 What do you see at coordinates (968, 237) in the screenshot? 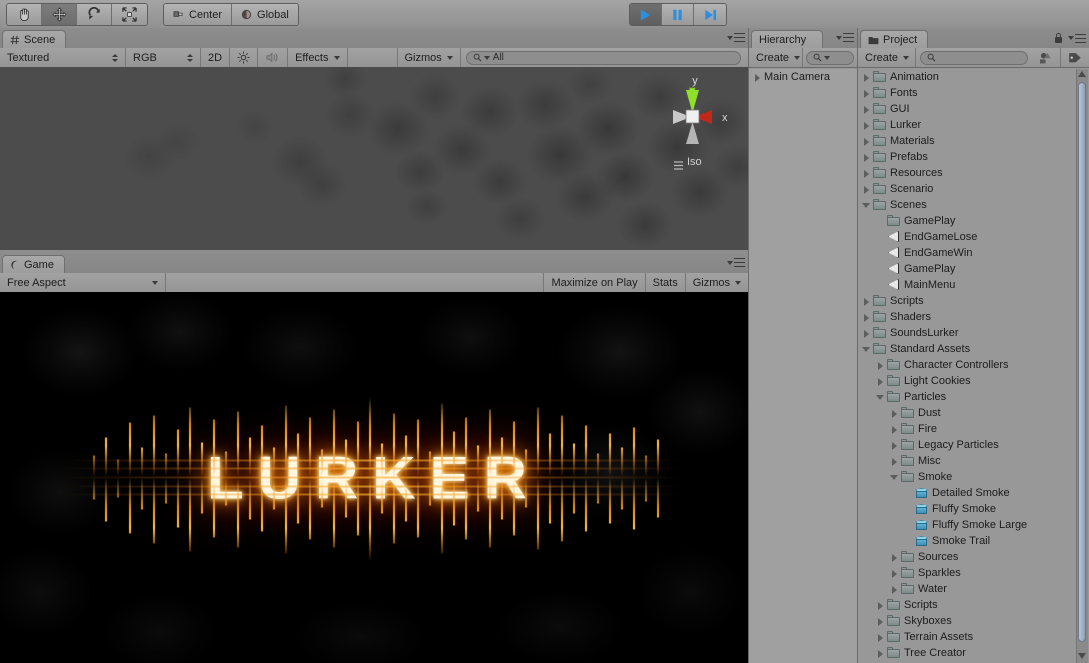
I see `project-tree-row: EndGameLose` at bounding box center [968, 237].